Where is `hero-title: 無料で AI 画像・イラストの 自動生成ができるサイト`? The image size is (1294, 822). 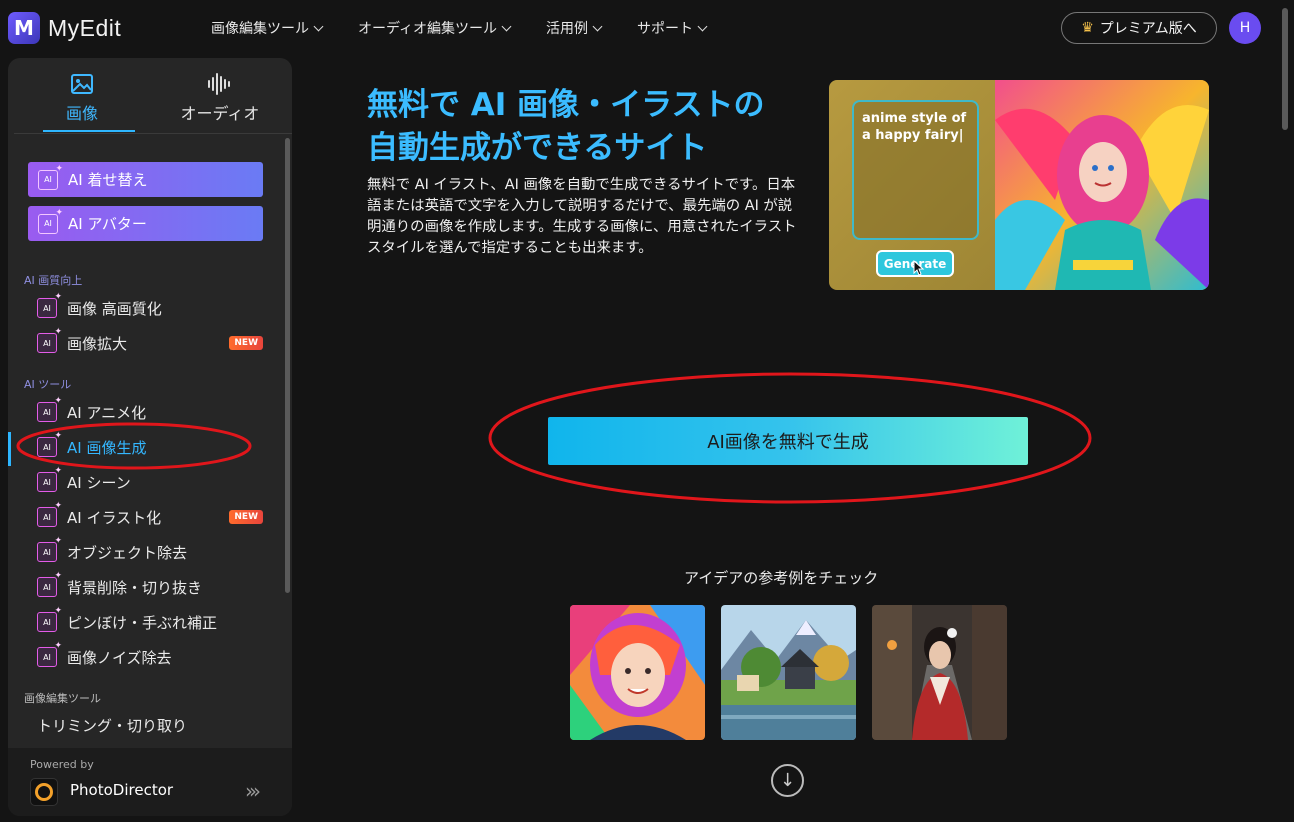
hero-title: 無料で AI 画像・イラストの 自動生成ができるサイト is located at coordinates (566, 126).